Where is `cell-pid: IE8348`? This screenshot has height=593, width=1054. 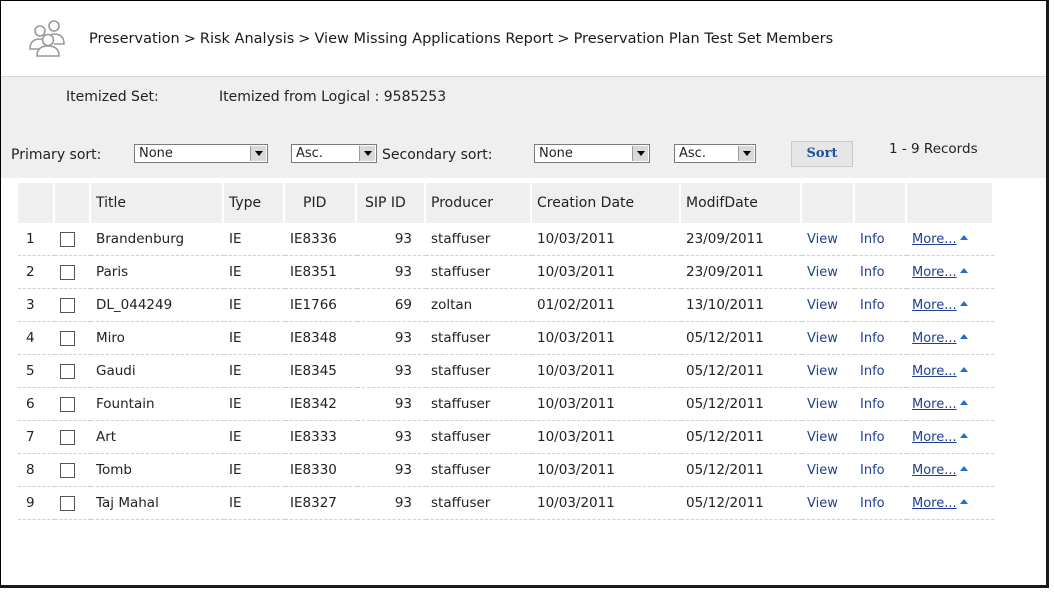
cell-pid: IE8348 is located at coordinates (321, 338).